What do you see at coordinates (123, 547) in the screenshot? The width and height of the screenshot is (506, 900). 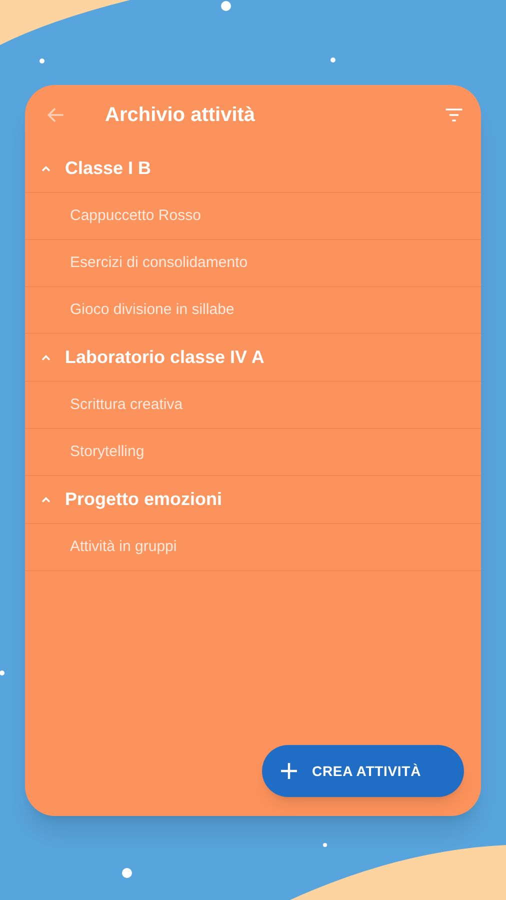 I see `activity-item: Attività in gruppi` at bounding box center [123, 547].